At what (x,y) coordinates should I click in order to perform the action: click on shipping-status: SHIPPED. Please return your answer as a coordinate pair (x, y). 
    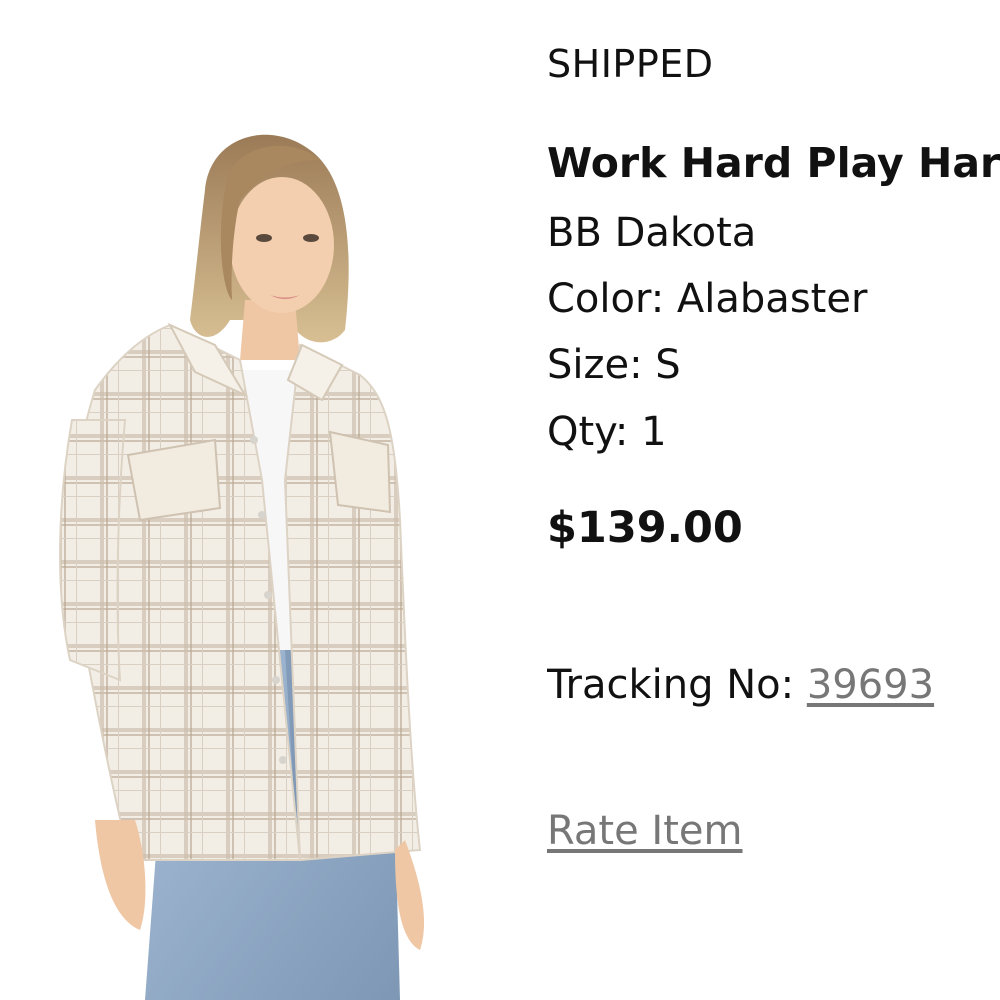
    Looking at the image, I should click on (630, 64).